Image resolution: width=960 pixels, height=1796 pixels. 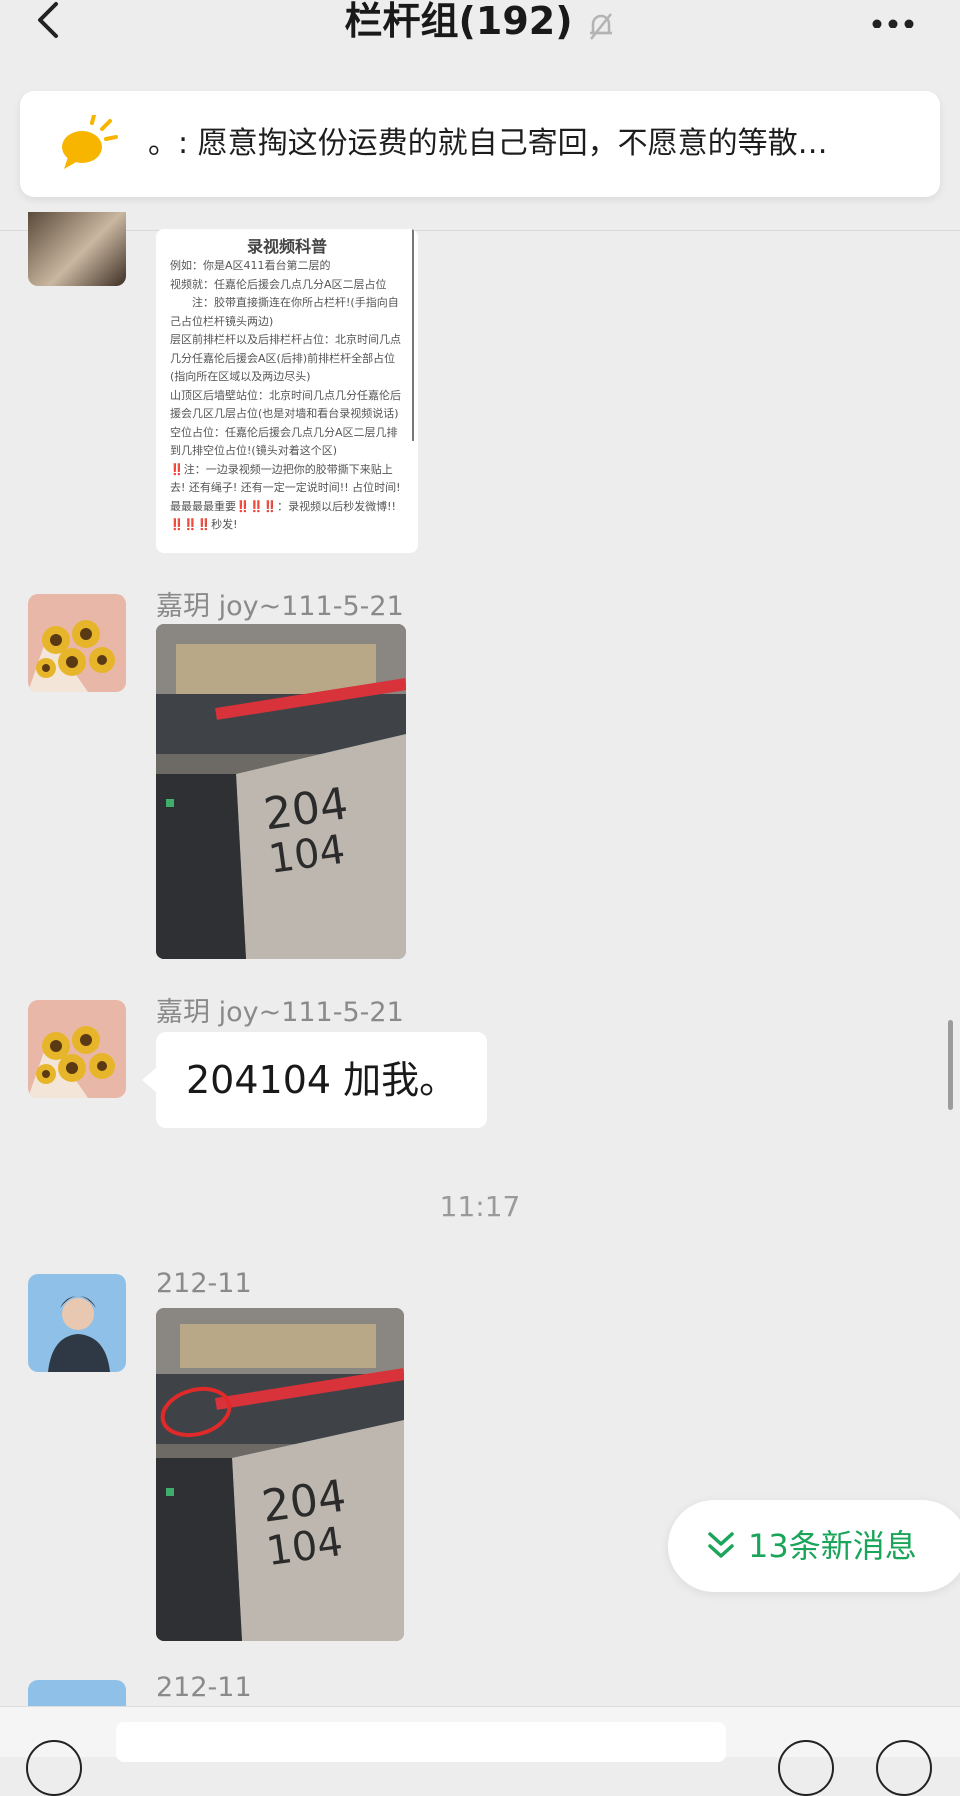 What do you see at coordinates (421, 1742) in the screenshot?
I see `message-input` at bounding box center [421, 1742].